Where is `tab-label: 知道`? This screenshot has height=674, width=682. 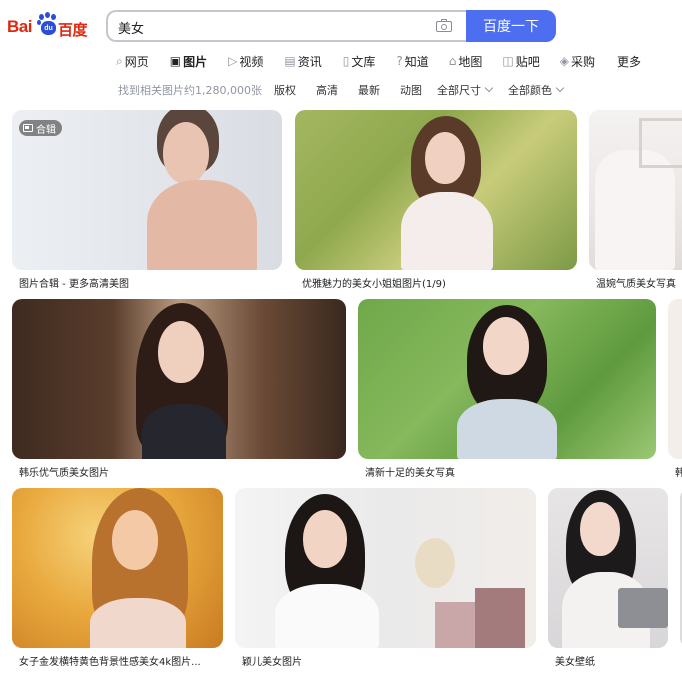 tab-label: 知道 is located at coordinates (416, 61).